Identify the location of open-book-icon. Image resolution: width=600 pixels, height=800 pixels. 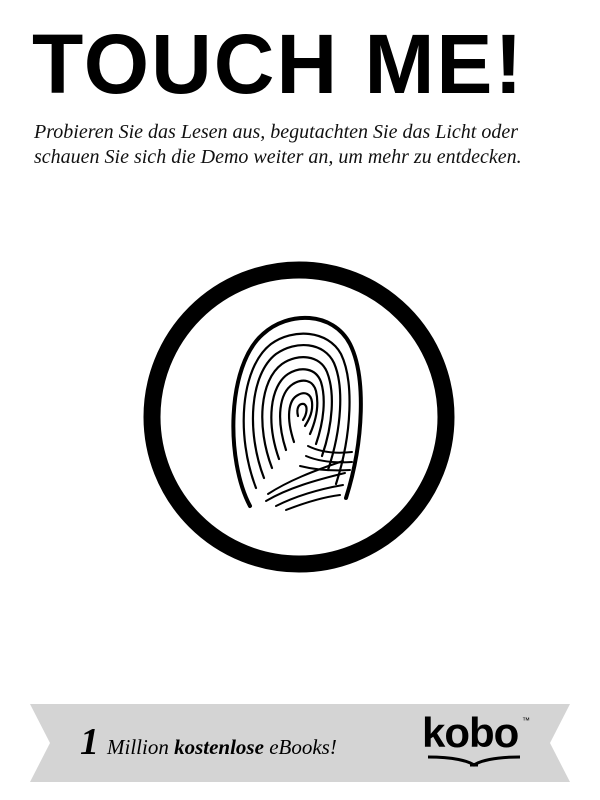
(474, 761).